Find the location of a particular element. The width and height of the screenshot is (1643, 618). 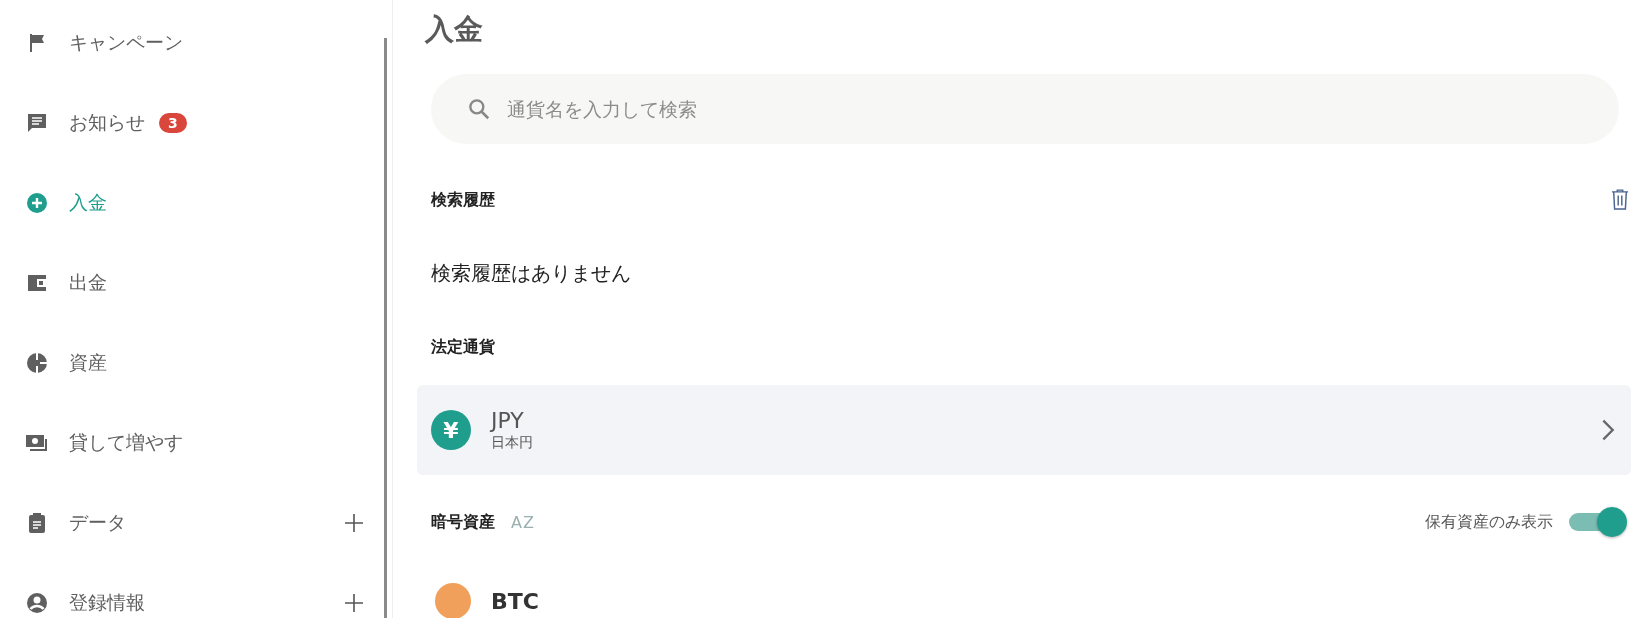

currency-row: ¥ JPY 日本円 is located at coordinates (1024, 430).